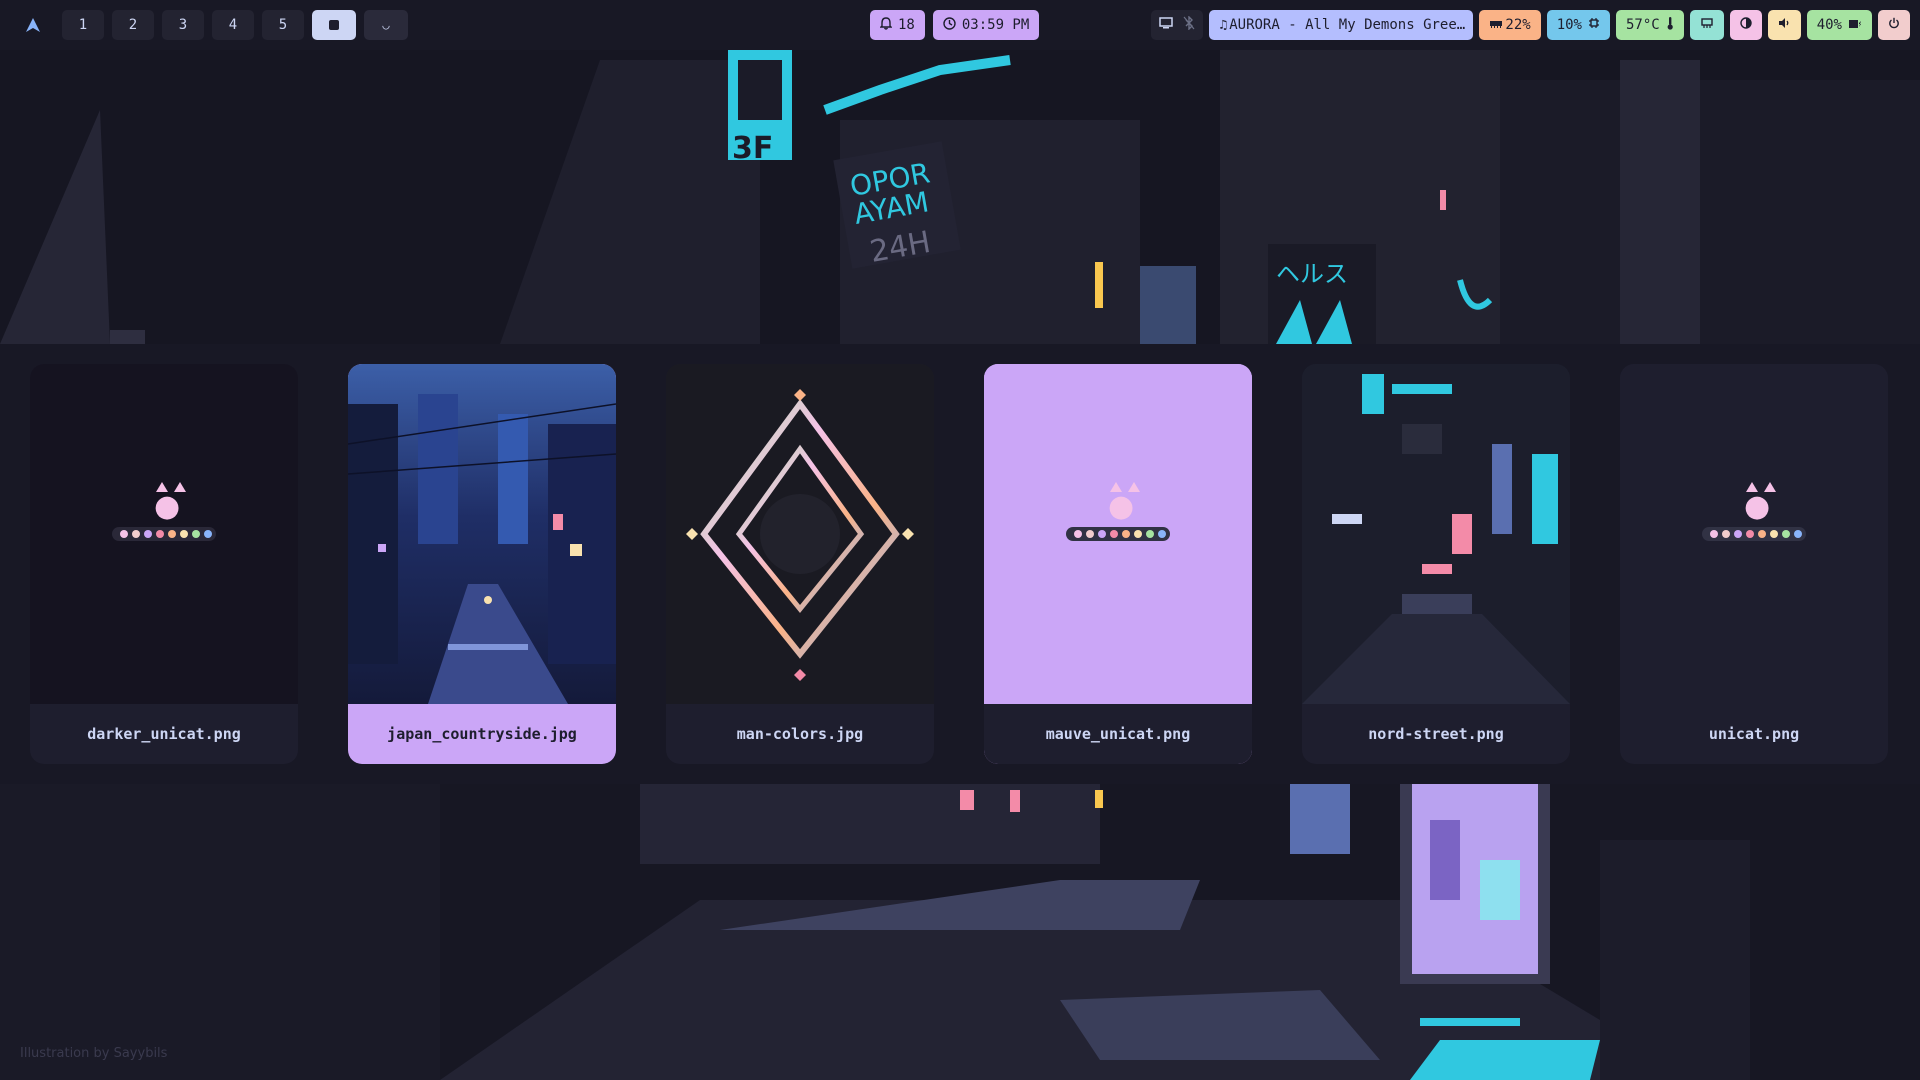 Image resolution: width=1920 pixels, height=1080 pixels. I want to click on square-icon, so click(334, 25).